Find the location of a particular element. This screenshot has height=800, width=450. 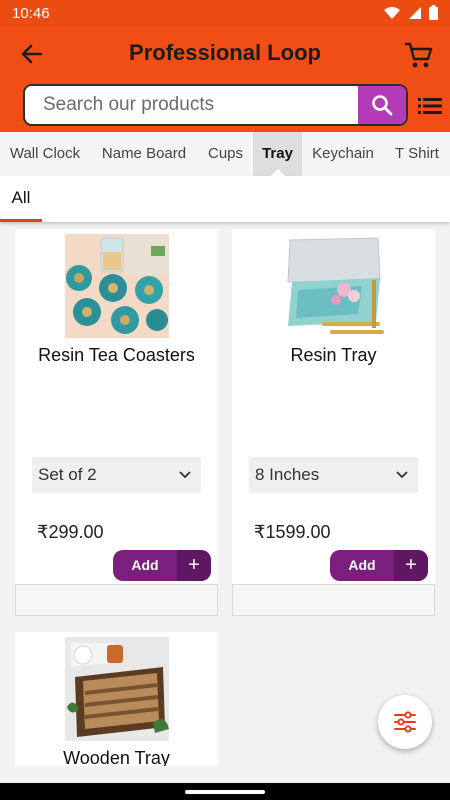

page-title: Professional Loop is located at coordinates (225, 52).